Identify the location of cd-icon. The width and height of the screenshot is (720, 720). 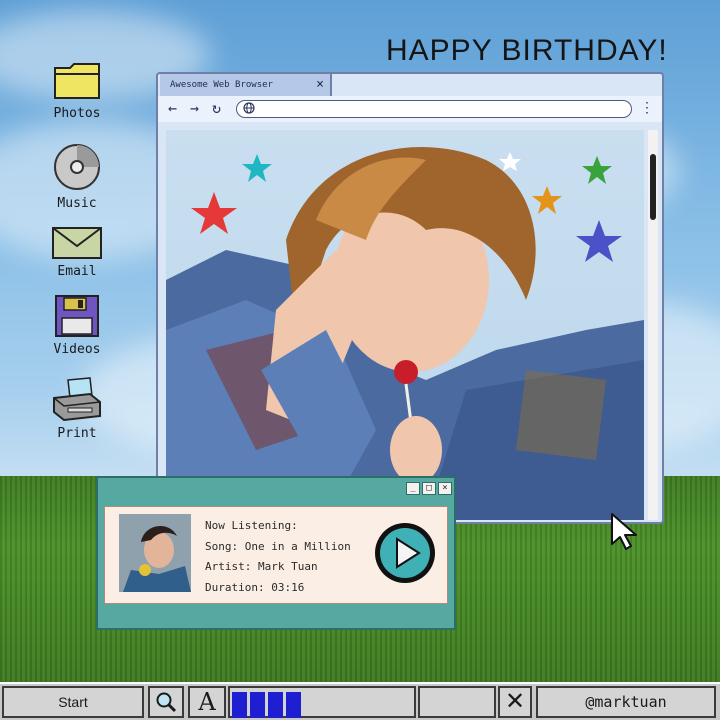
(77, 167).